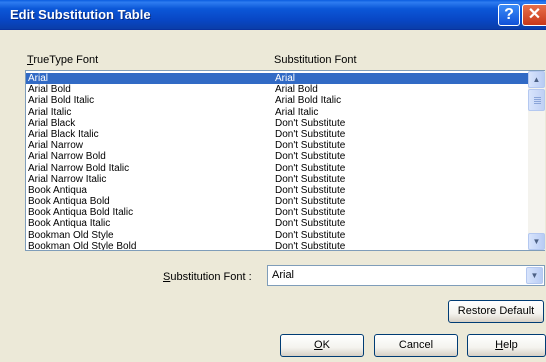 This screenshot has height=362, width=546. What do you see at coordinates (308, 101) in the screenshot?
I see `substitution-font-cell: Arial Bold Italic` at bounding box center [308, 101].